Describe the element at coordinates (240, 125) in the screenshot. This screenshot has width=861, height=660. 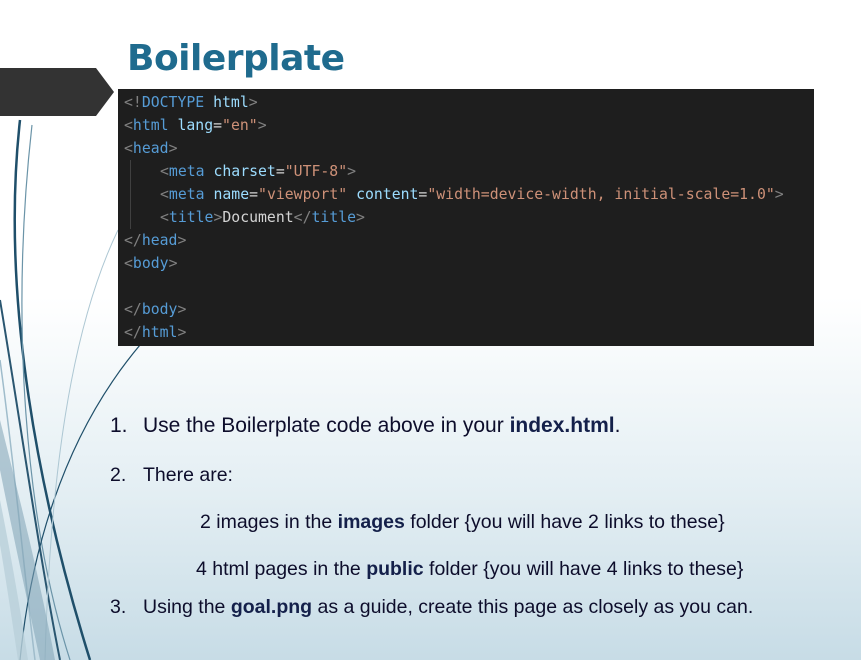
I see `code-token: "en"` at that location.